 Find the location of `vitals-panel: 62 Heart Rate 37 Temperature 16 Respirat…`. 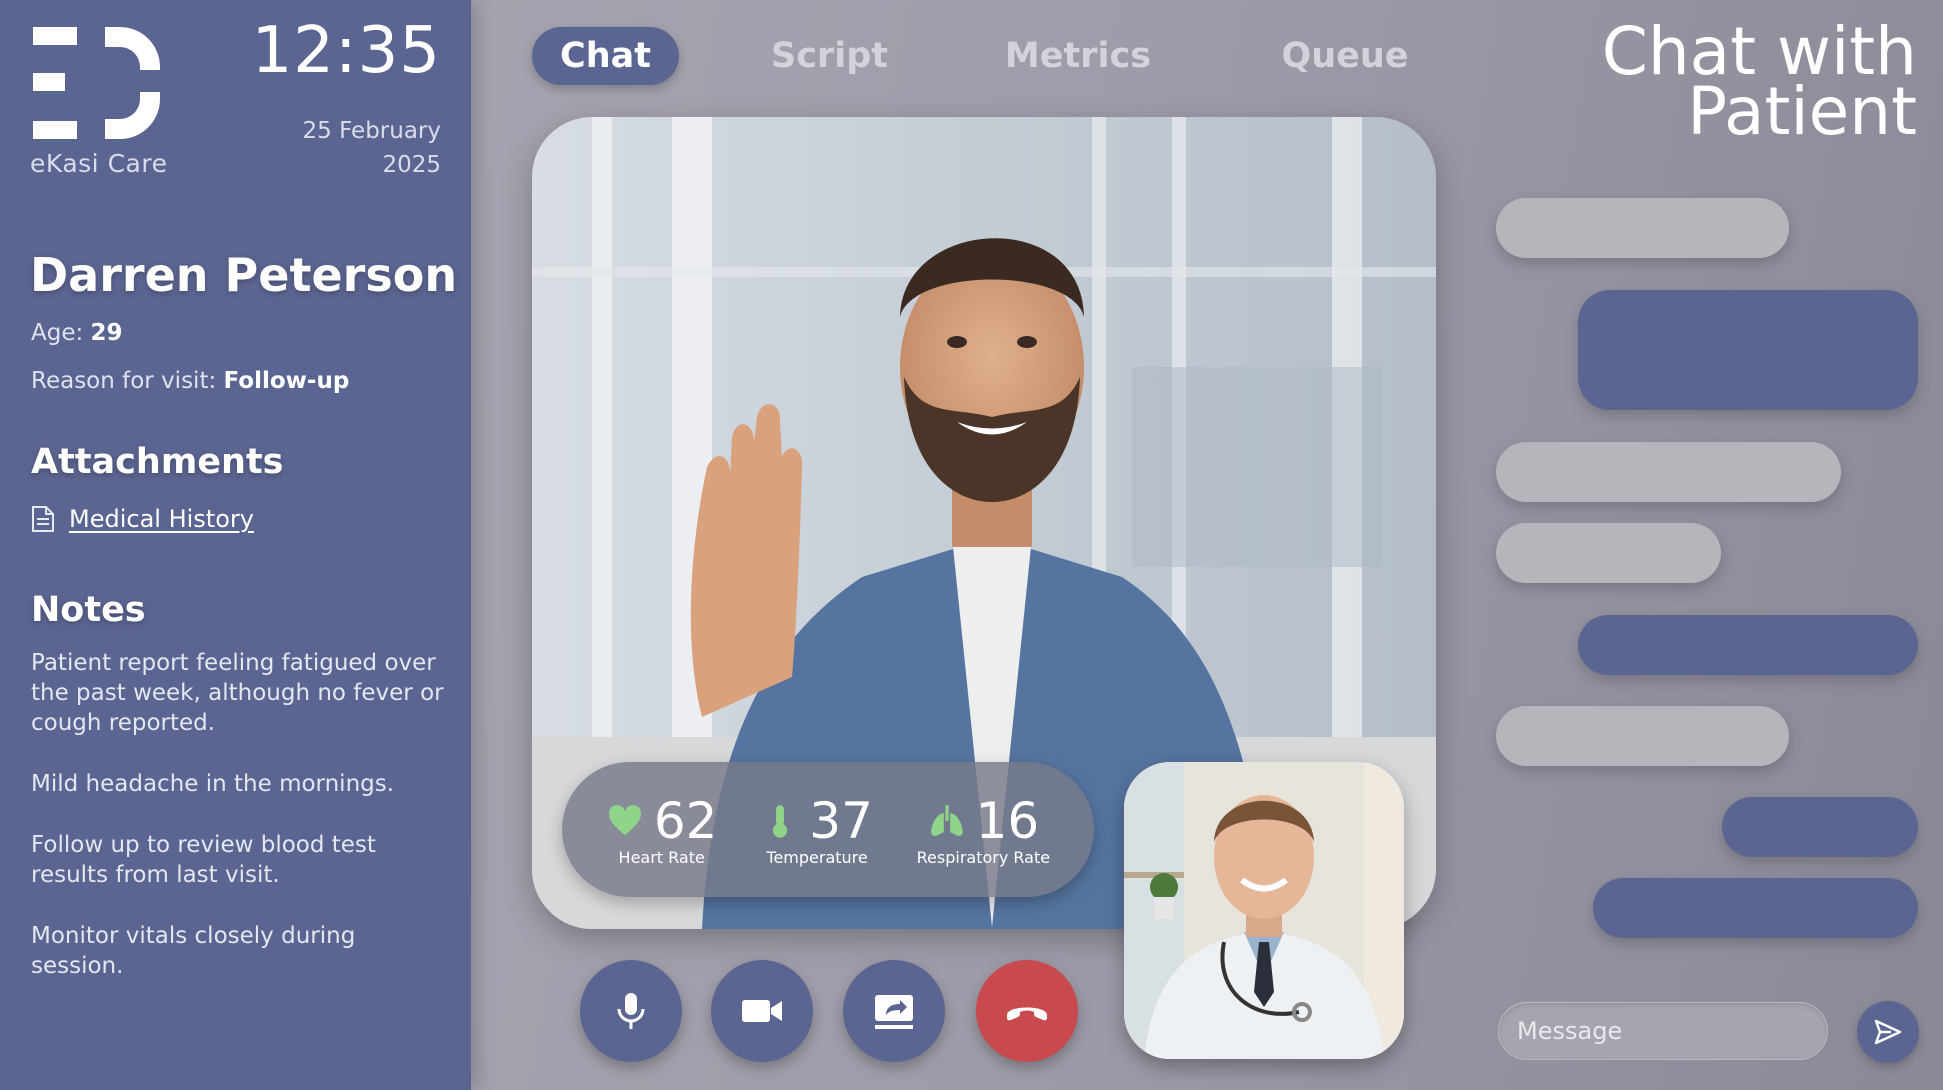

vitals-panel: 62 Heart Rate 37 Temperature 16 Respirat… is located at coordinates (828, 829).